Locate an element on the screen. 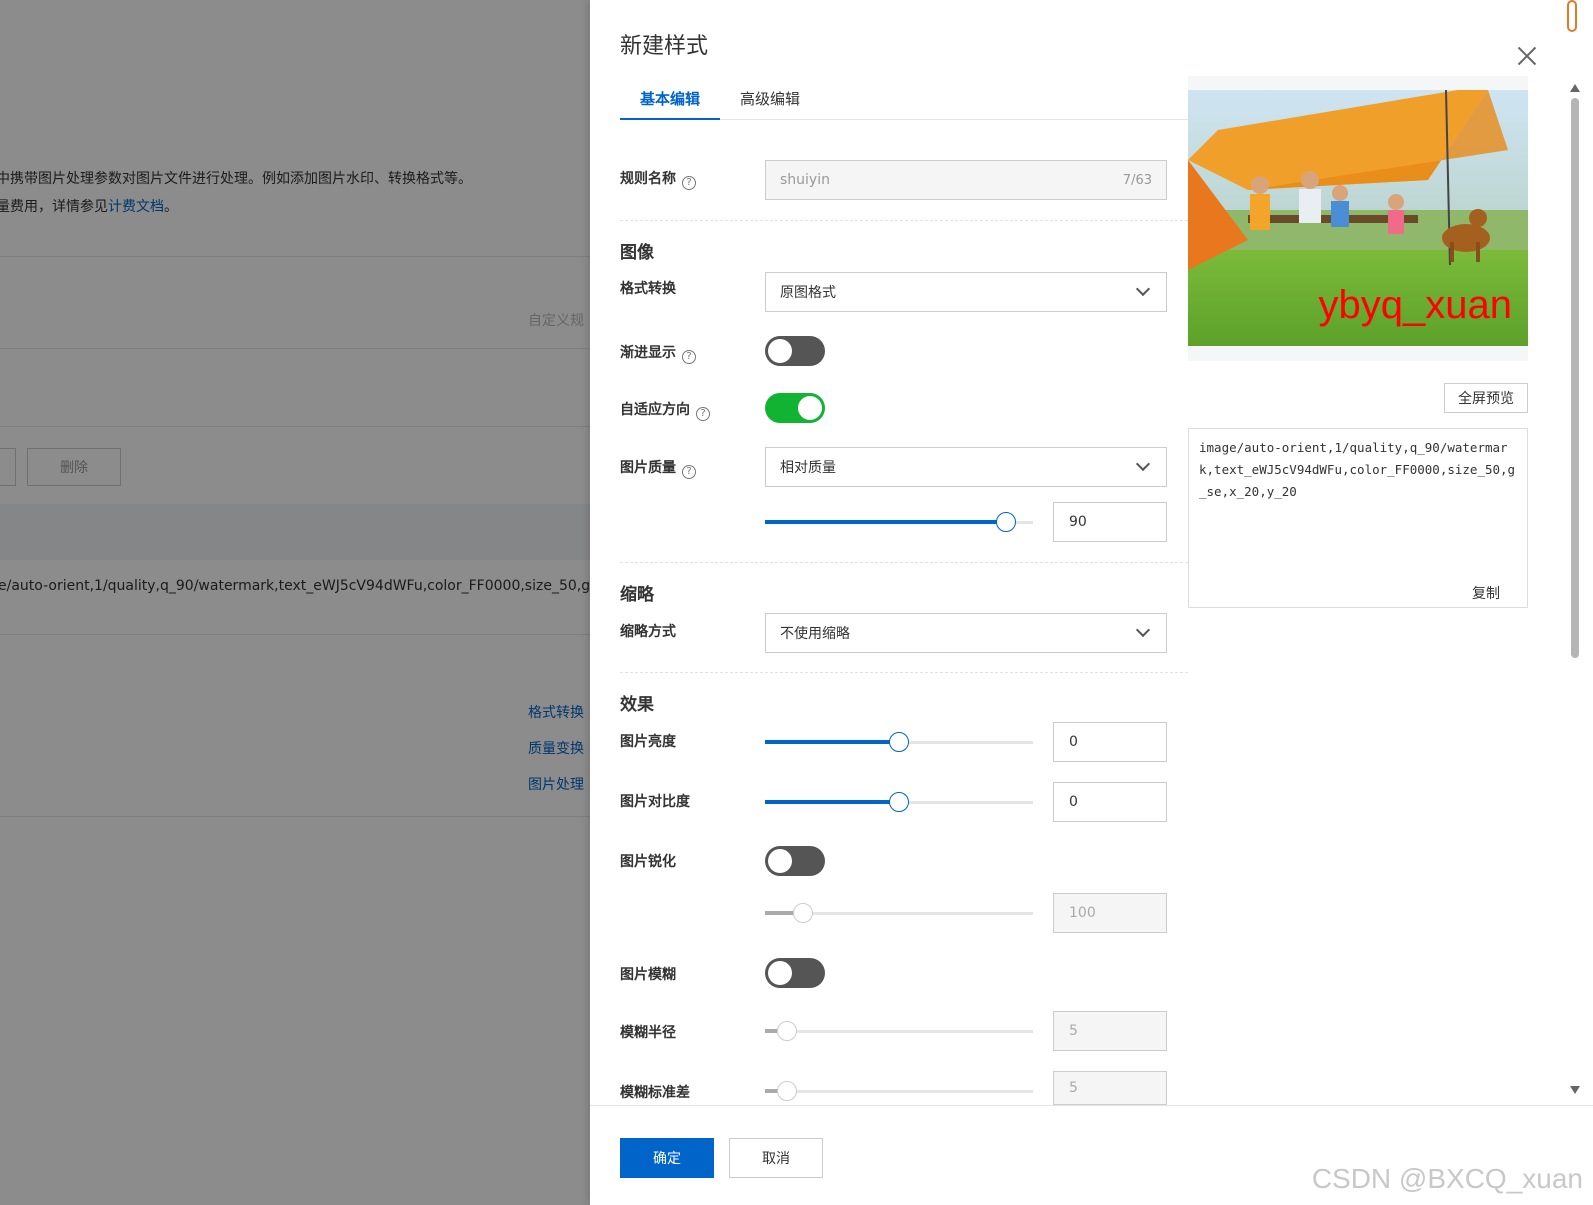 The width and height of the screenshot is (1593, 1205). thumbnail-mode-select: 不使用缩略 is located at coordinates (966, 633).